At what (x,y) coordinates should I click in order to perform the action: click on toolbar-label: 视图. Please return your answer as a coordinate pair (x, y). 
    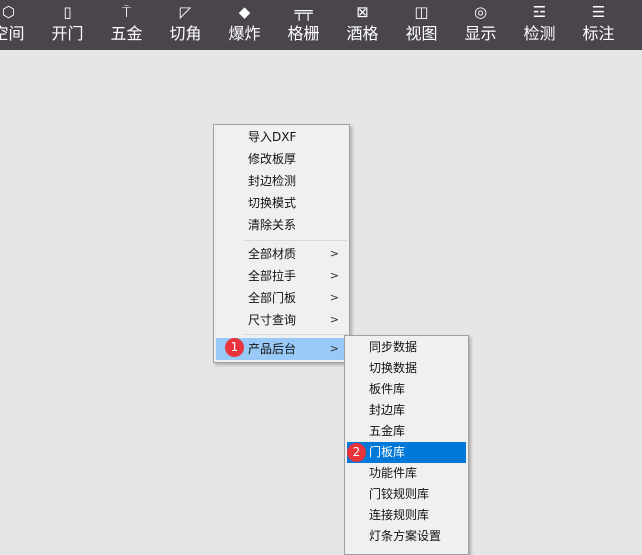
    Looking at the image, I should click on (421, 33).